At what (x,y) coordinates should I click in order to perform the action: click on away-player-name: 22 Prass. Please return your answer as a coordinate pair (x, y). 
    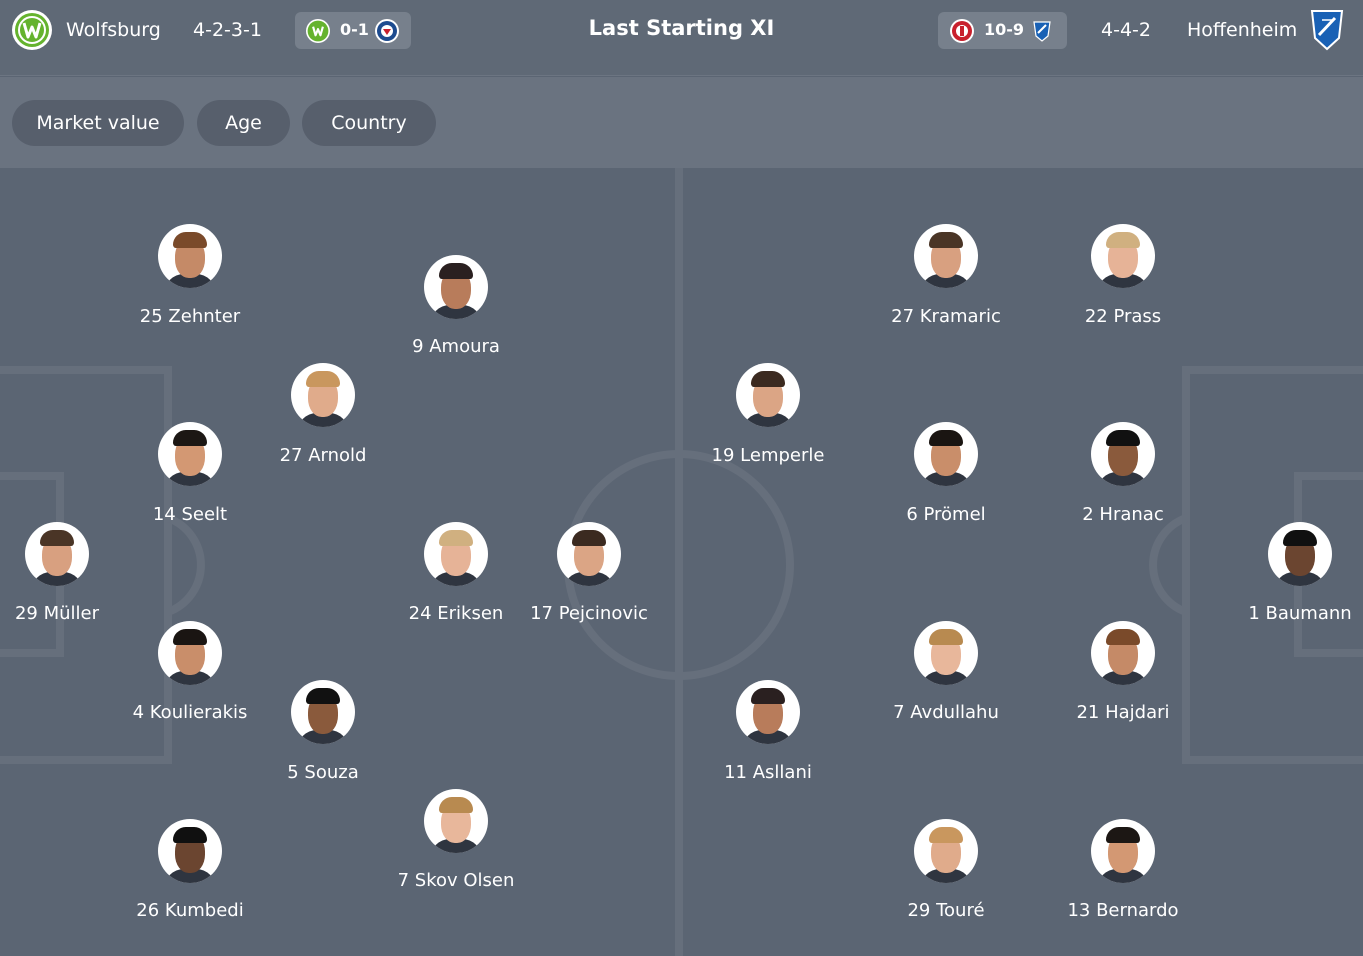
    Looking at the image, I should click on (1123, 317).